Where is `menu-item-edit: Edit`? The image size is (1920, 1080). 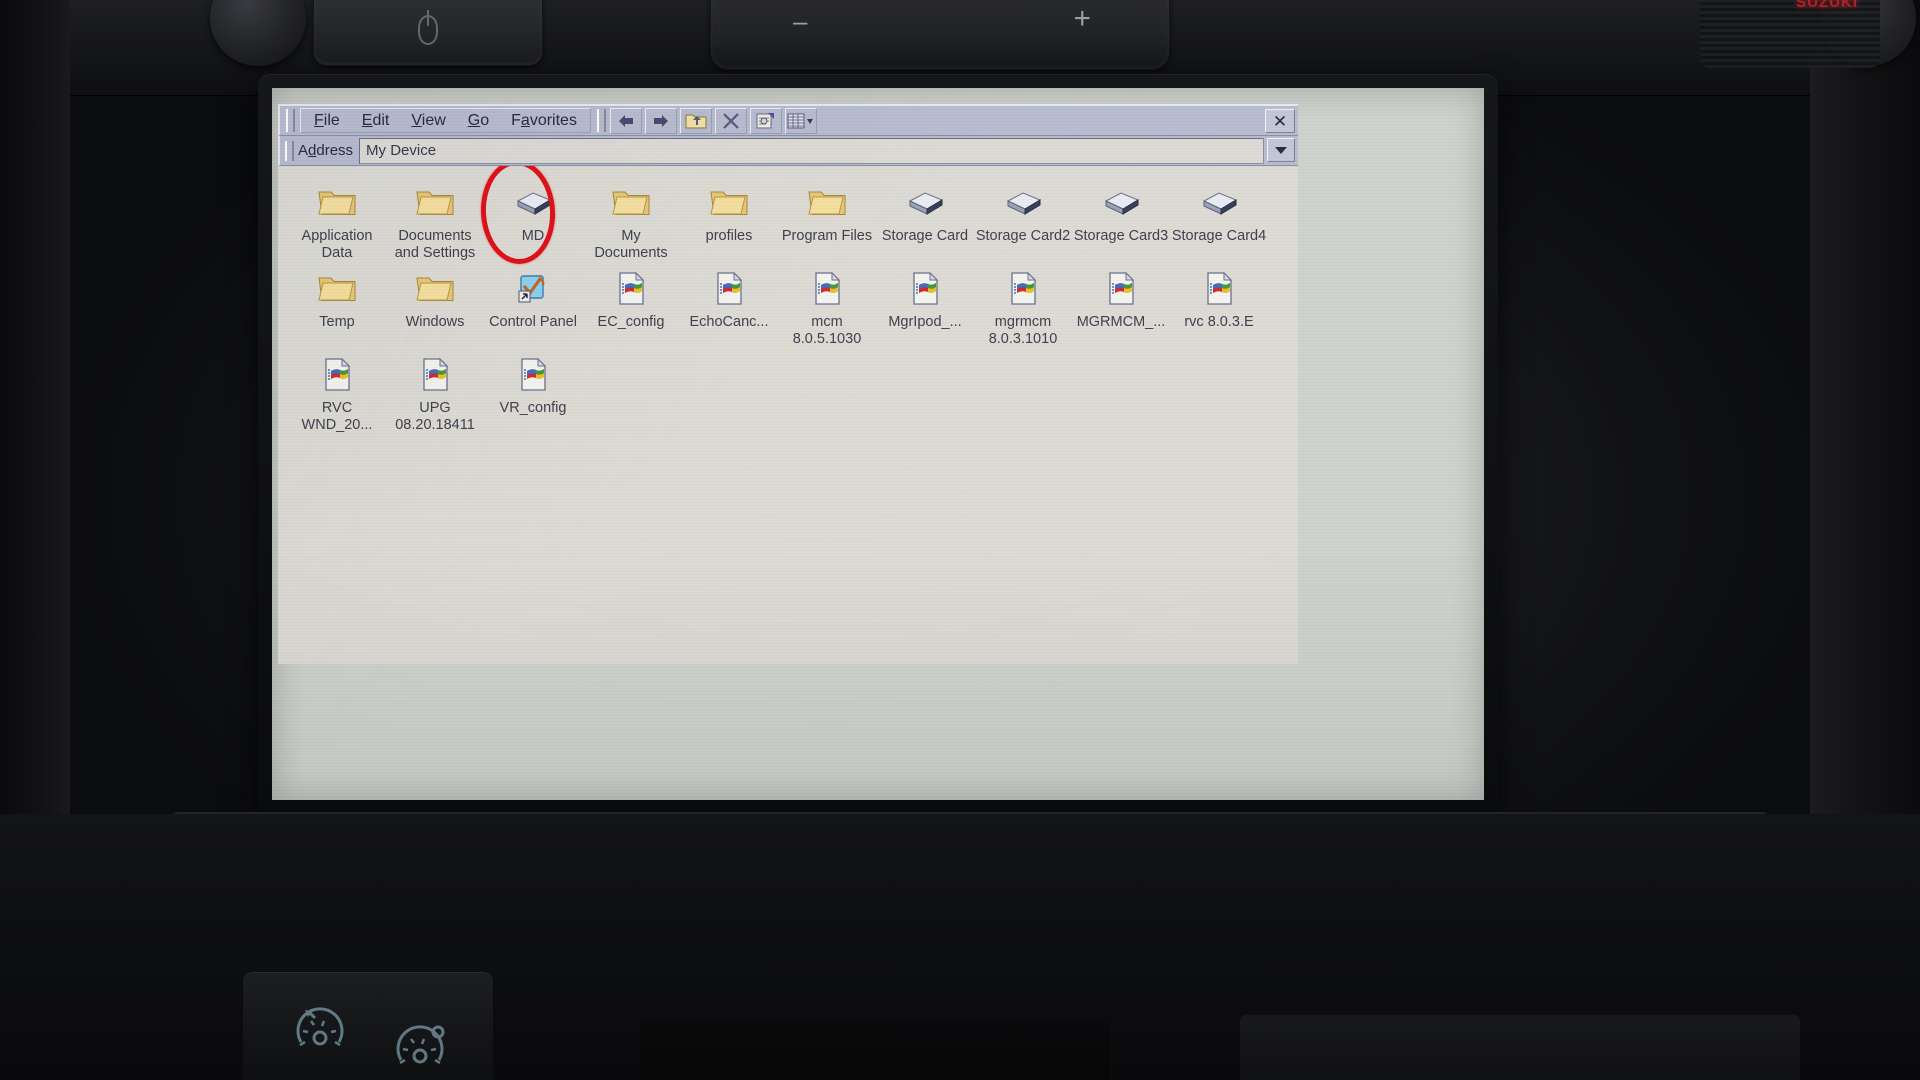
menu-item-edit: Edit is located at coordinates (376, 121).